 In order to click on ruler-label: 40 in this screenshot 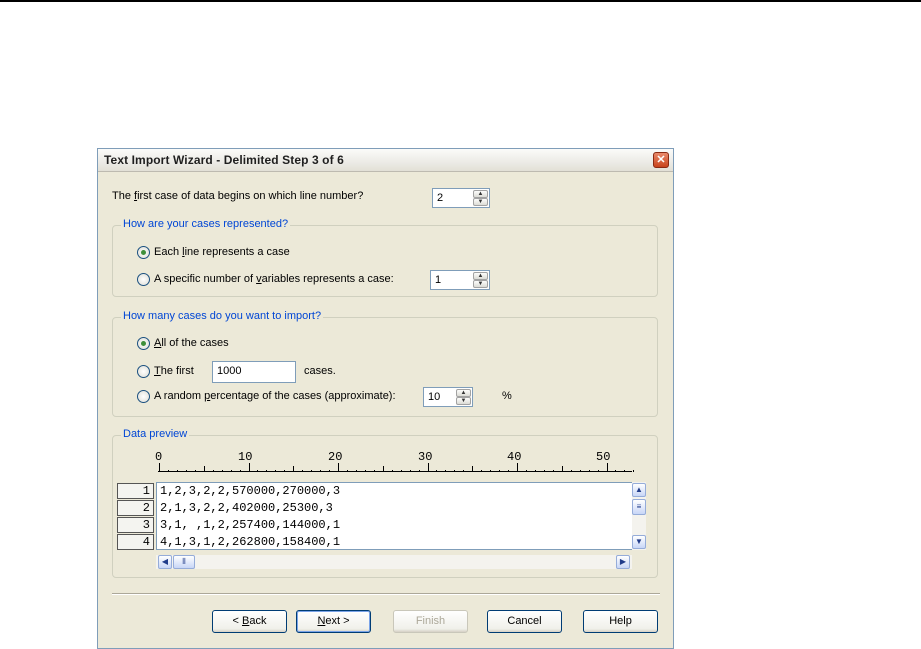, I will do `click(514, 457)`.